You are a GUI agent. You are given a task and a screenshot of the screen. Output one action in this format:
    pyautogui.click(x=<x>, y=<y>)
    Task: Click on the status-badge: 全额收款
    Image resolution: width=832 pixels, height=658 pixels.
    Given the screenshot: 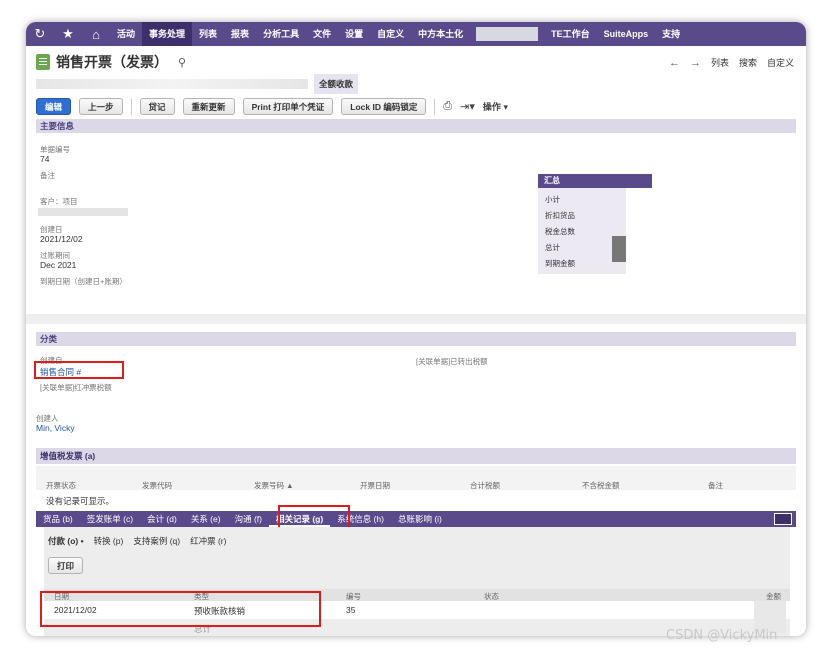 What is the action you would take?
    pyautogui.click(x=336, y=84)
    